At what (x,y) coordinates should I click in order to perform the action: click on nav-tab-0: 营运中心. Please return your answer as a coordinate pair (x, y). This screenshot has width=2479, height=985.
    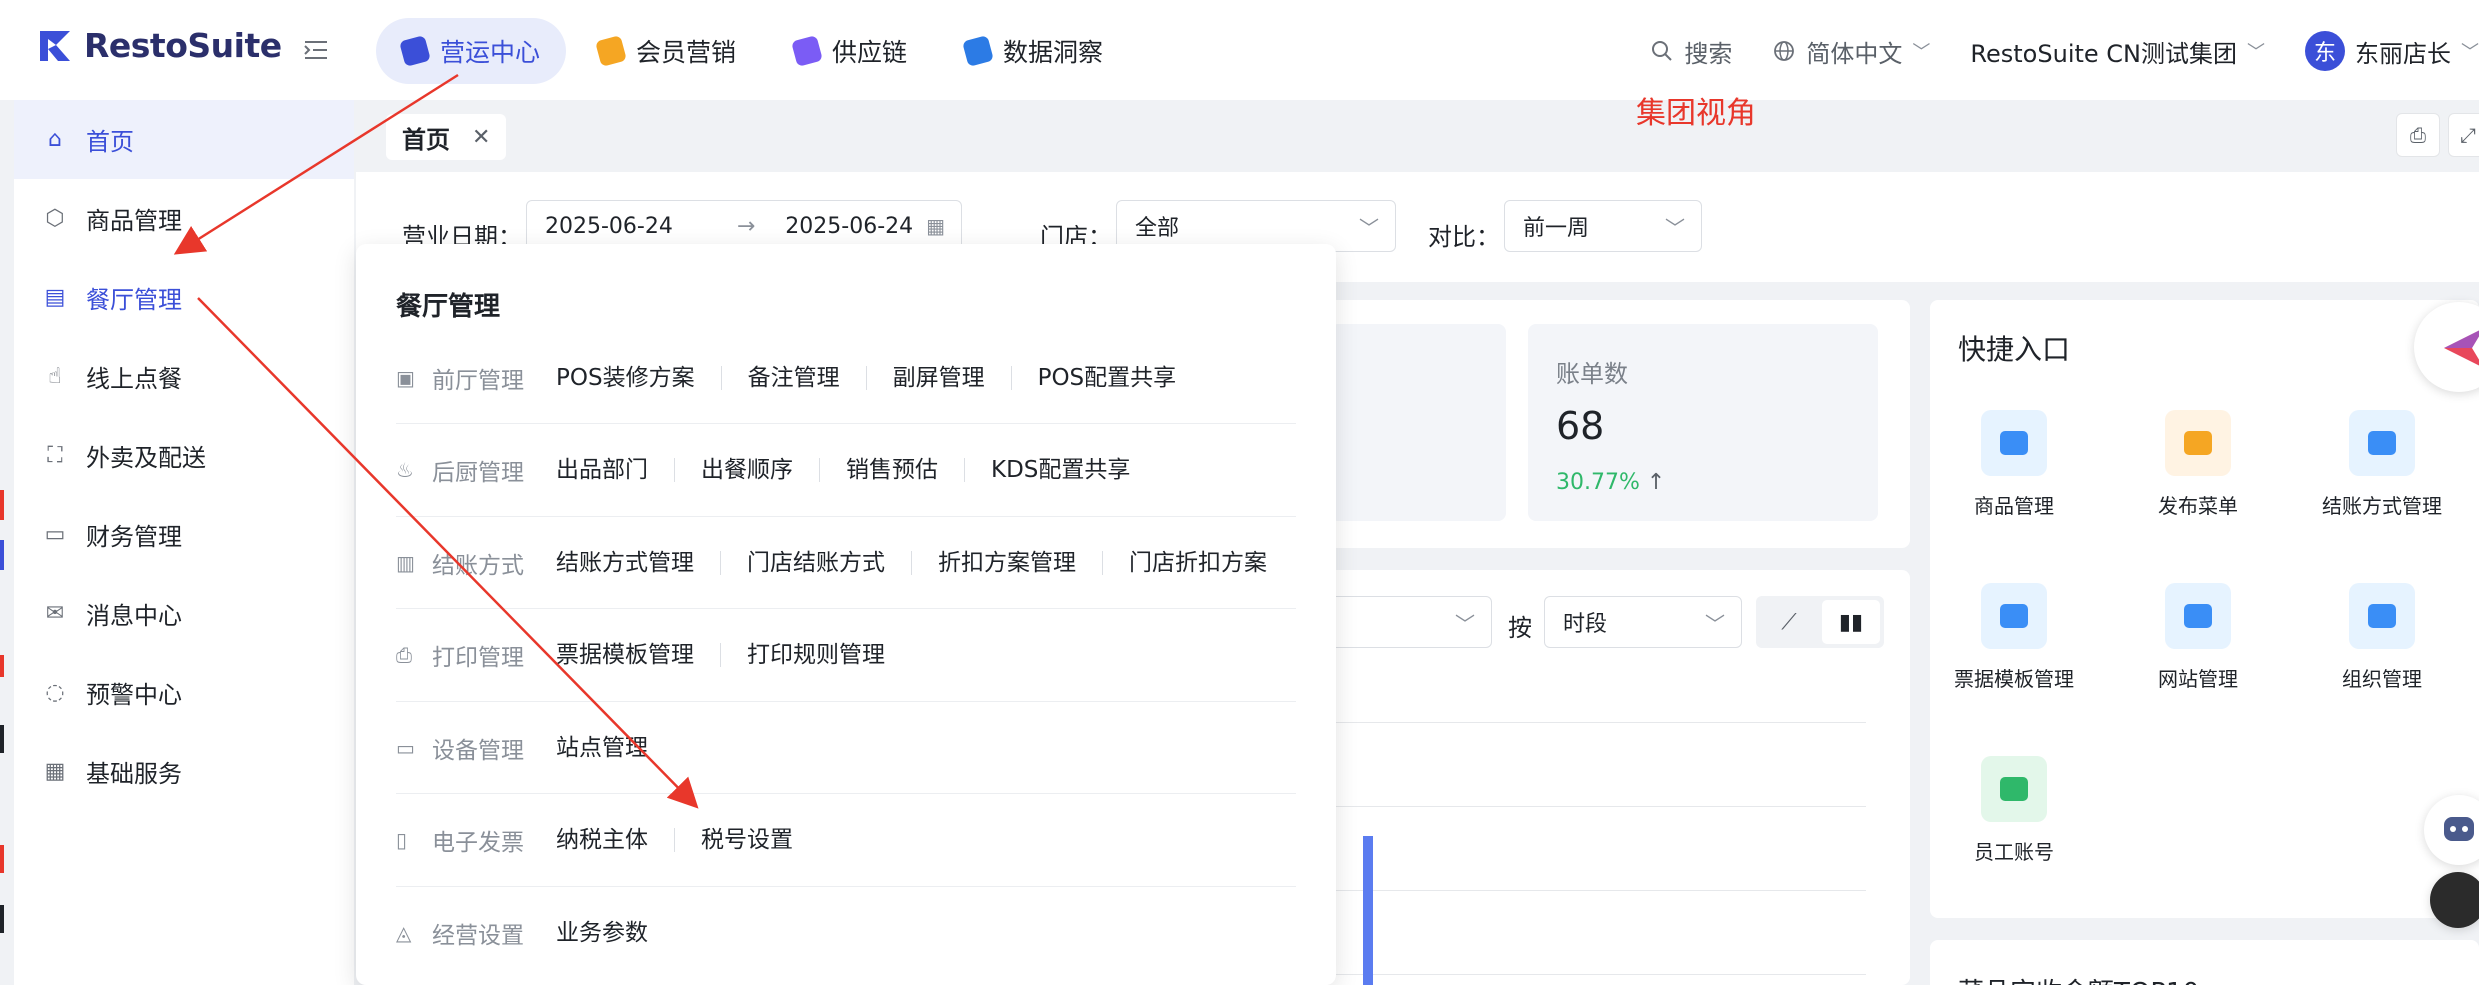
    Looking at the image, I should click on (471, 51).